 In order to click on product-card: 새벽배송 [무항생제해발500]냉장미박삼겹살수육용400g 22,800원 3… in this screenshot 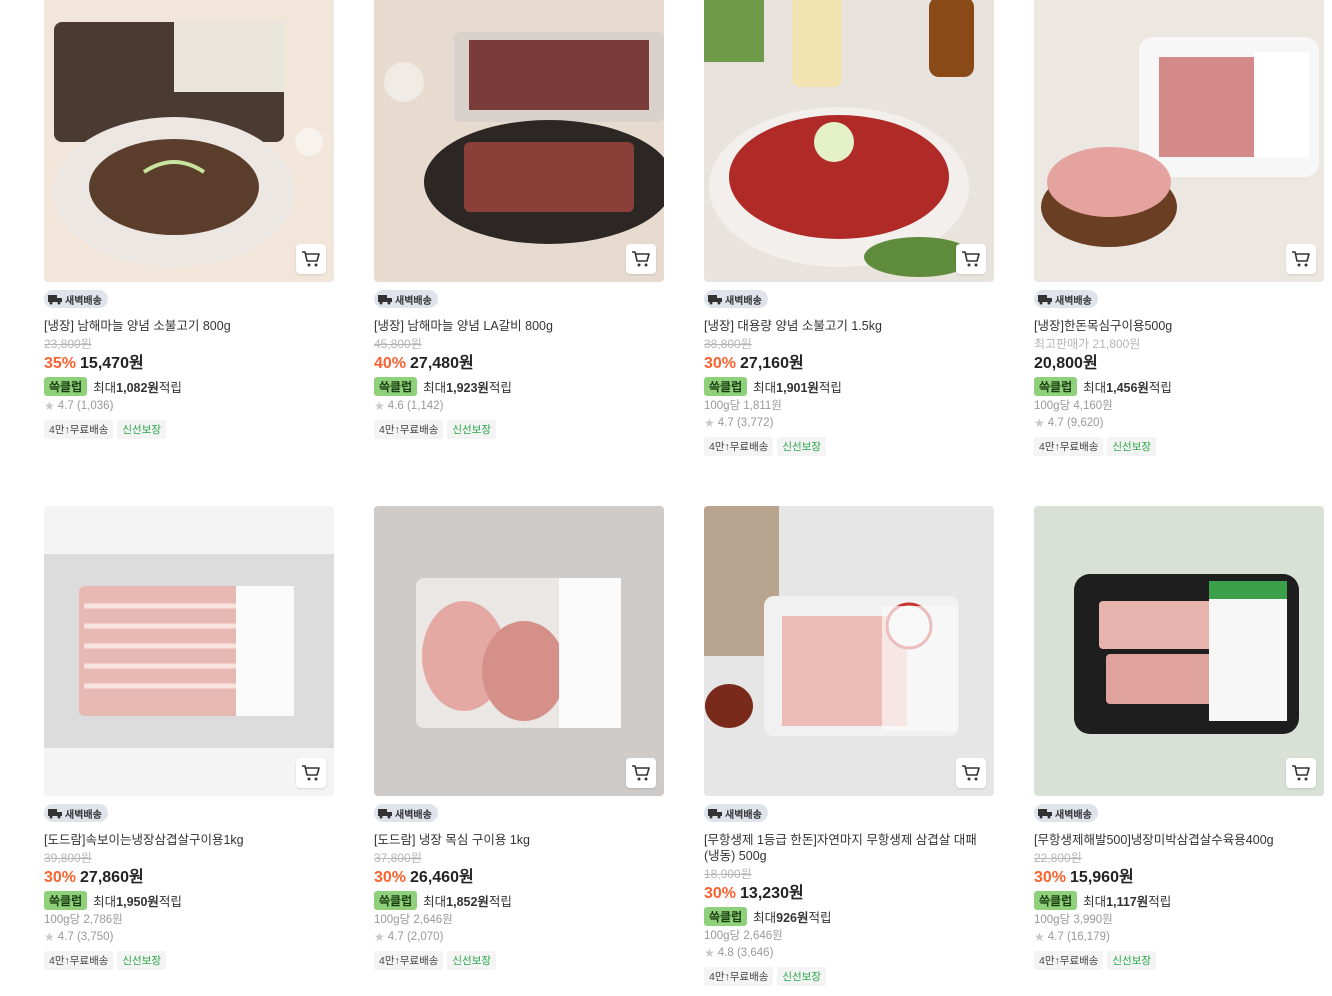, I will do `click(1179, 738)`.